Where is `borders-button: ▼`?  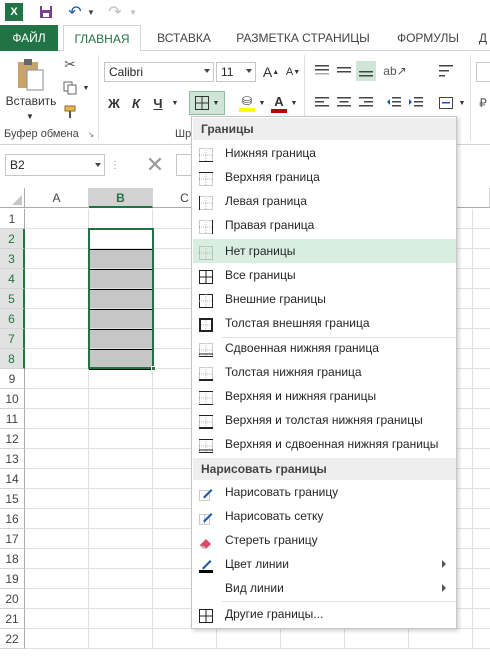
borders-button: ▼ is located at coordinates (207, 103).